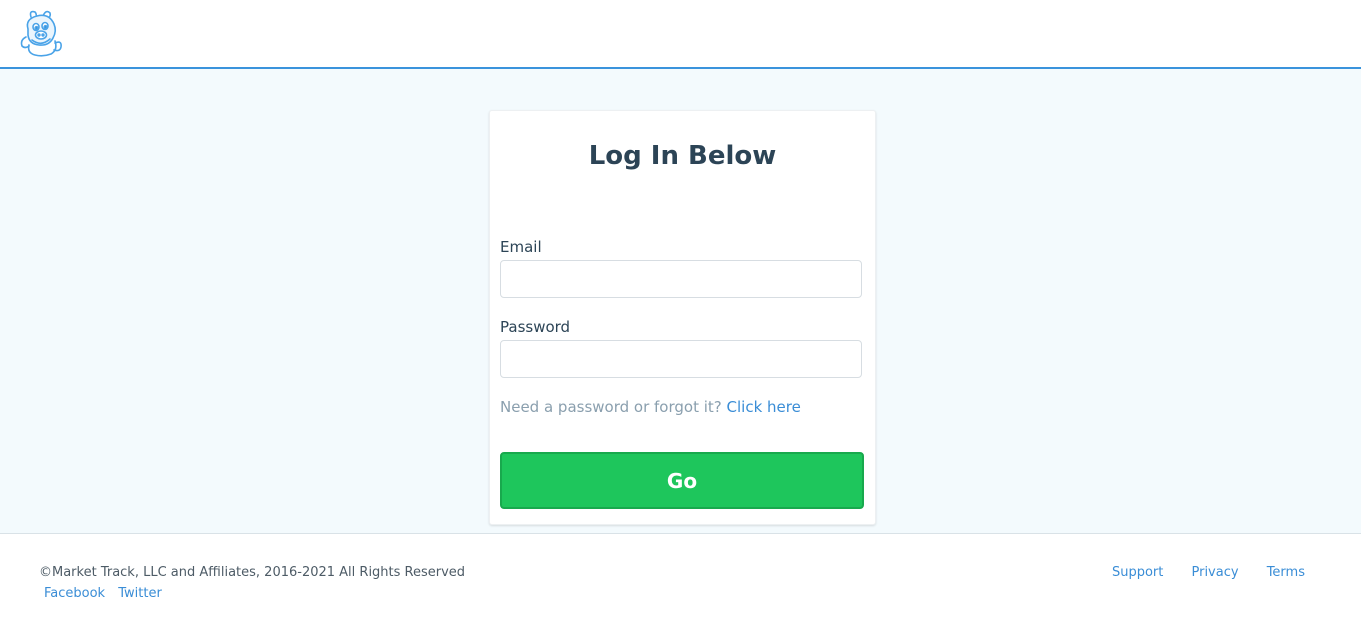  What do you see at coordinates (521, 247) in the screenshot?
I see `email-label: Email` at bounding box center [521, 247].